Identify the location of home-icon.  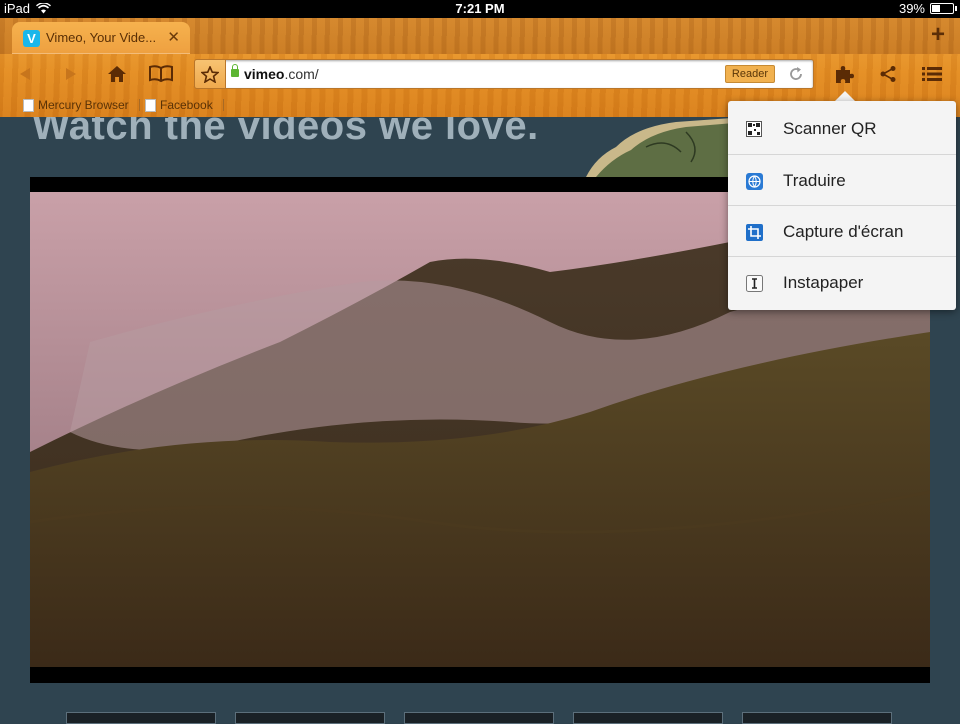
(117, 74).